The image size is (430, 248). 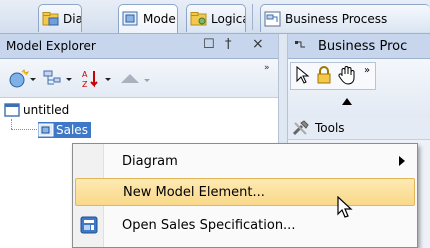 I want to click on diagram-header: Business Proc, so click(x=359, y=46).